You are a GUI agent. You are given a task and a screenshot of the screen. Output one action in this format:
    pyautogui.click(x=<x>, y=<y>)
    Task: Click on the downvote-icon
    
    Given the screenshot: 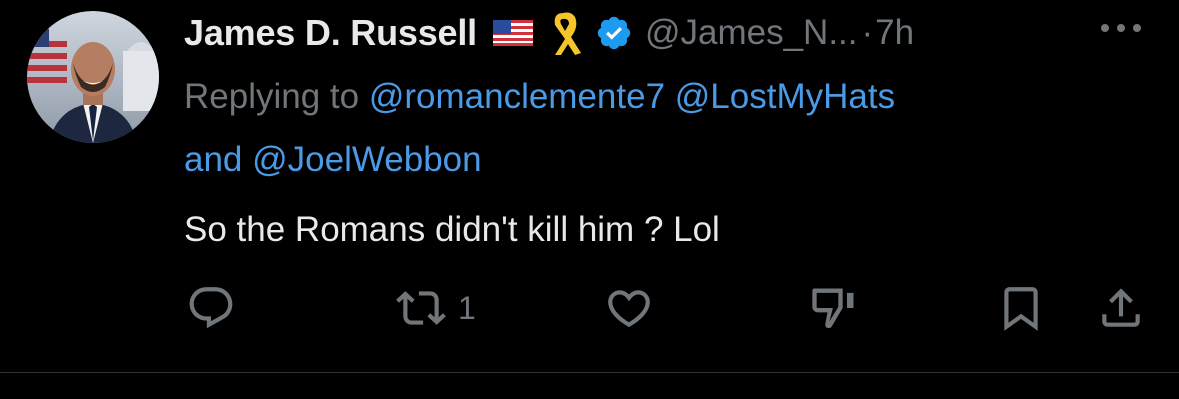 What is the action you would take?
    pyautogui.click(x=834, y=308)
    